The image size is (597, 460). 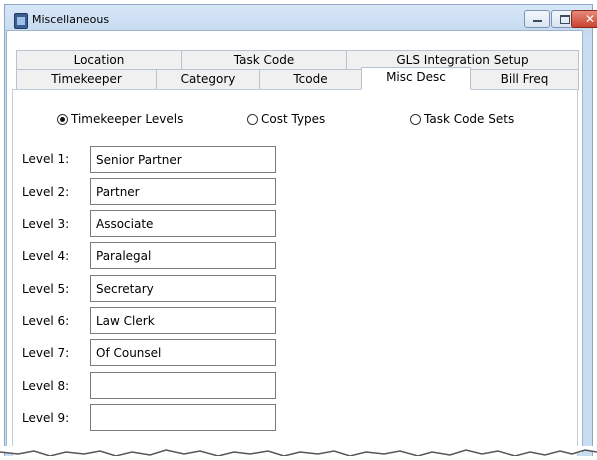 I want to click on radio-timekeeper-levels: Timekeeper Levels, so click(x=120, y=119).